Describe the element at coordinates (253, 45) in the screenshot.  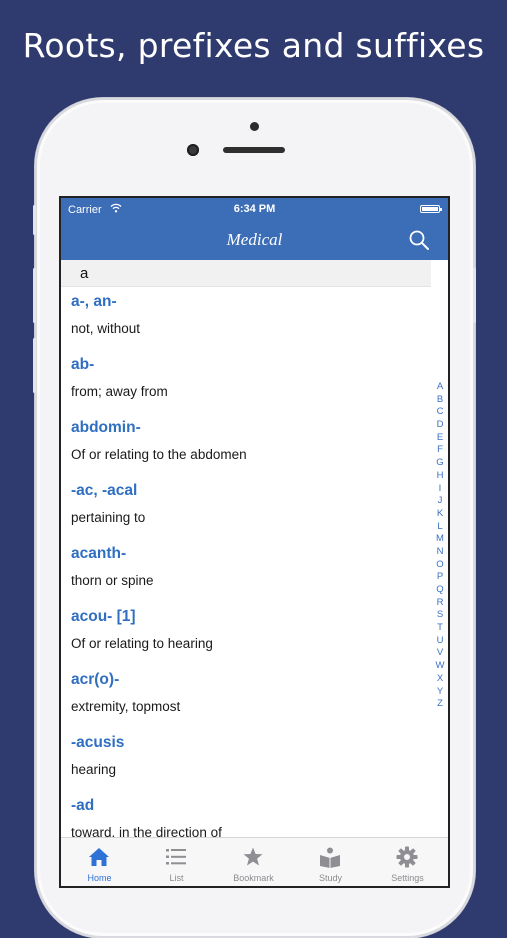
I see `promo-headline: Roots, prefixes and suffixes` at that location.